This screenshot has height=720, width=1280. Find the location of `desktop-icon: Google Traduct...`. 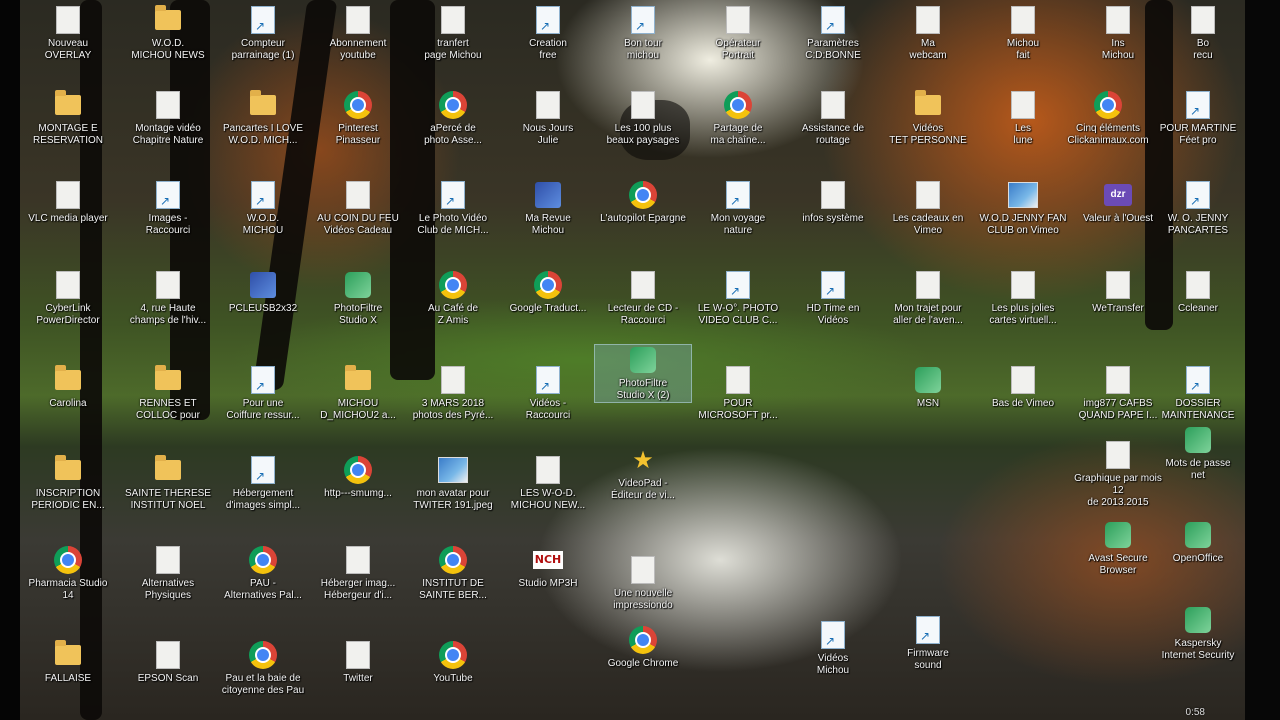

desktop-icon: Google Traduct... is located at coordinates (548, 292).